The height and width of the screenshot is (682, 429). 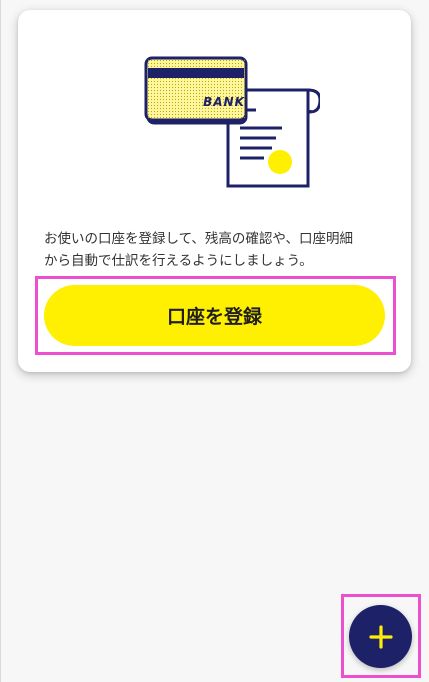 I want to click on plus-icon, so click(x=380, y=636).